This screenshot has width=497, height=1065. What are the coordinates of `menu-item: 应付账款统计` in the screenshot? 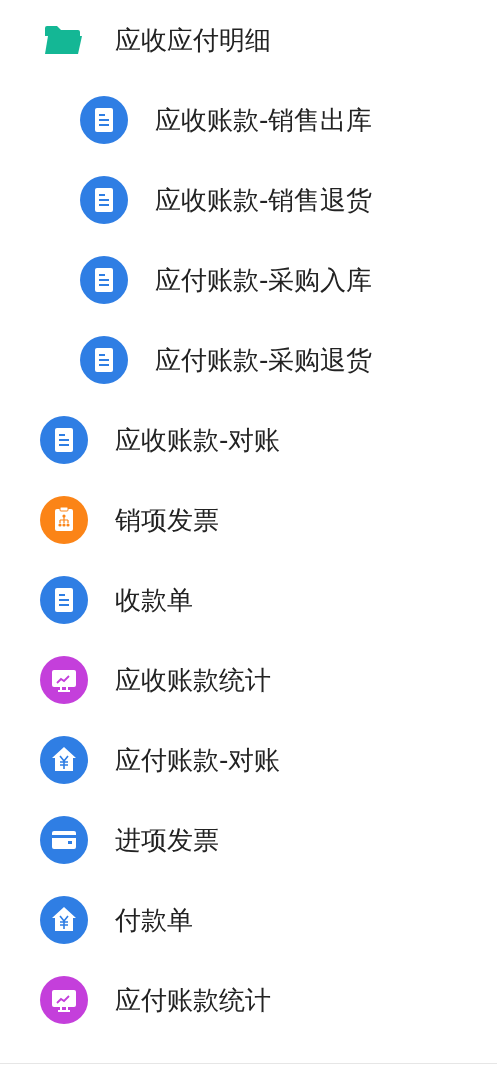 It's located at (248, 1000).